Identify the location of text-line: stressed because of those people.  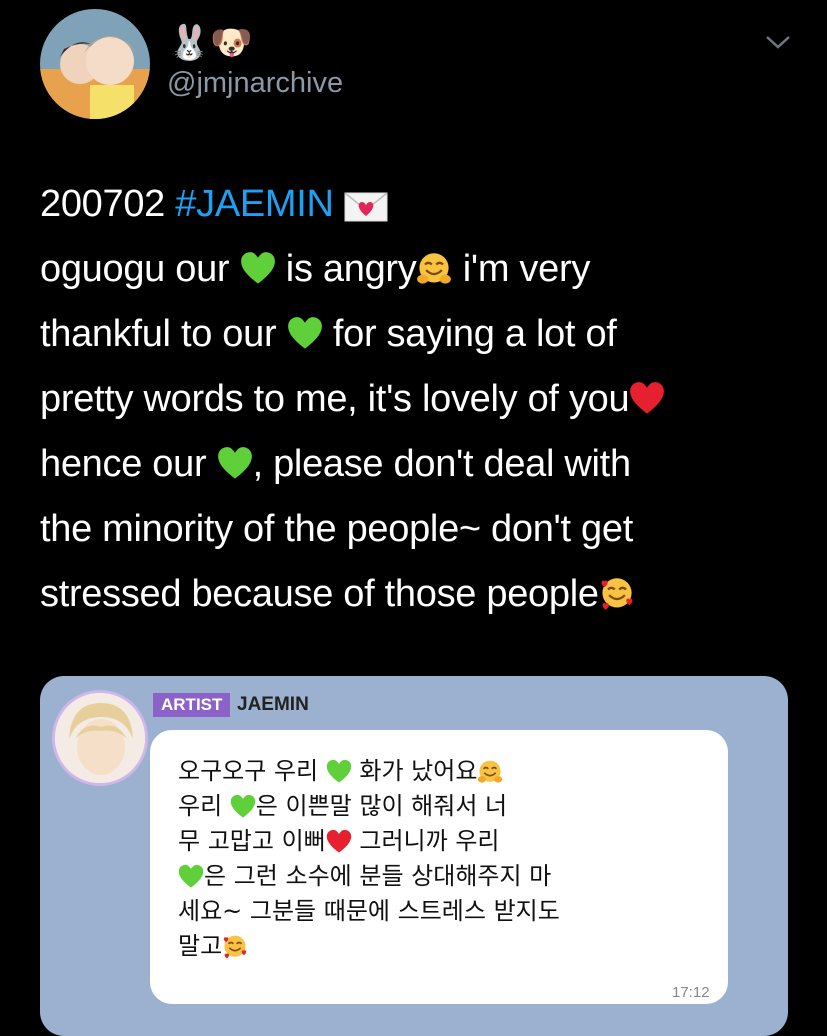
(420, 594).